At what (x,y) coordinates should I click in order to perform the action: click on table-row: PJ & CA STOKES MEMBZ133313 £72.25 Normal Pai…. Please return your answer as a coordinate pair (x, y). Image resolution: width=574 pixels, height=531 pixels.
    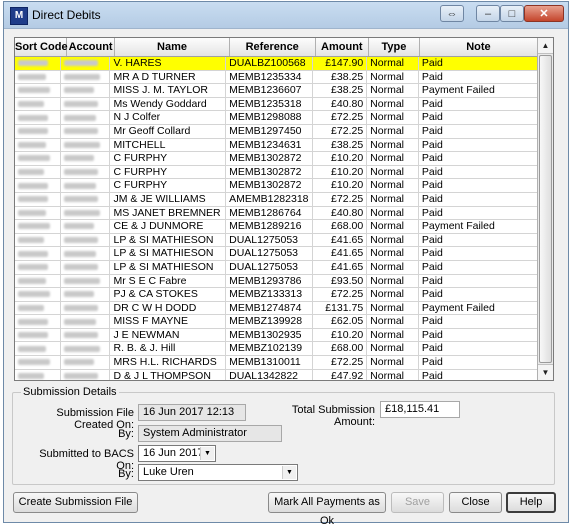
    Looking at the image, I should click on (276, 295).